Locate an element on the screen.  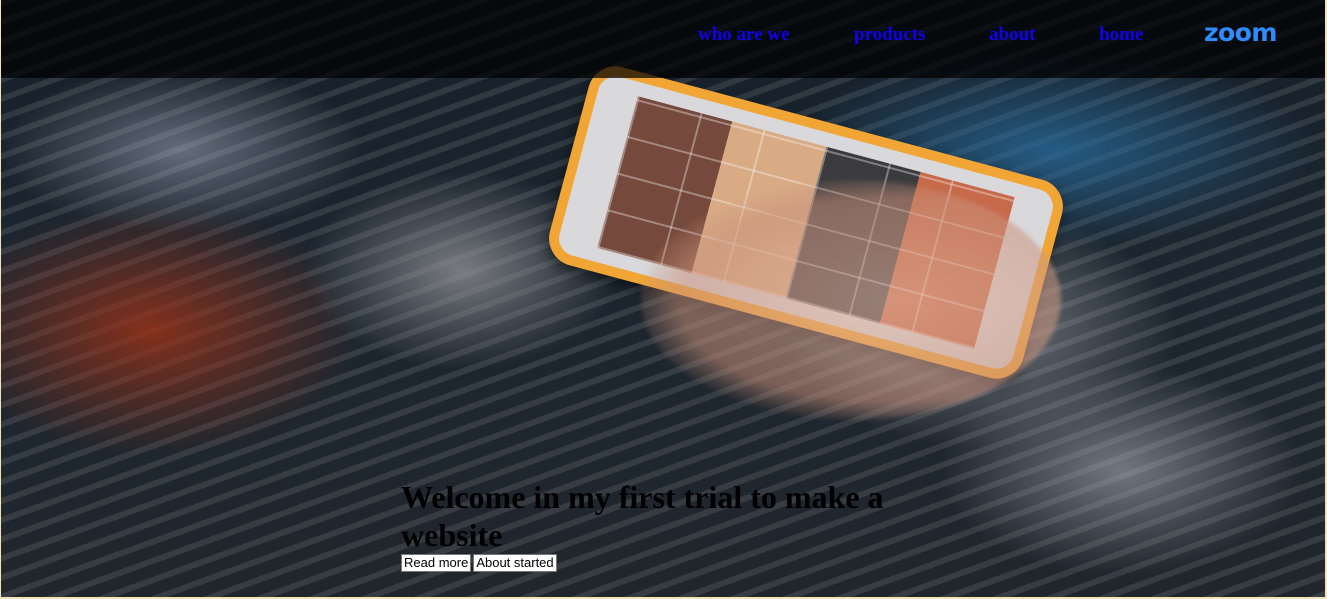
nav-link-home: home is located at coordinates (1121, 35).